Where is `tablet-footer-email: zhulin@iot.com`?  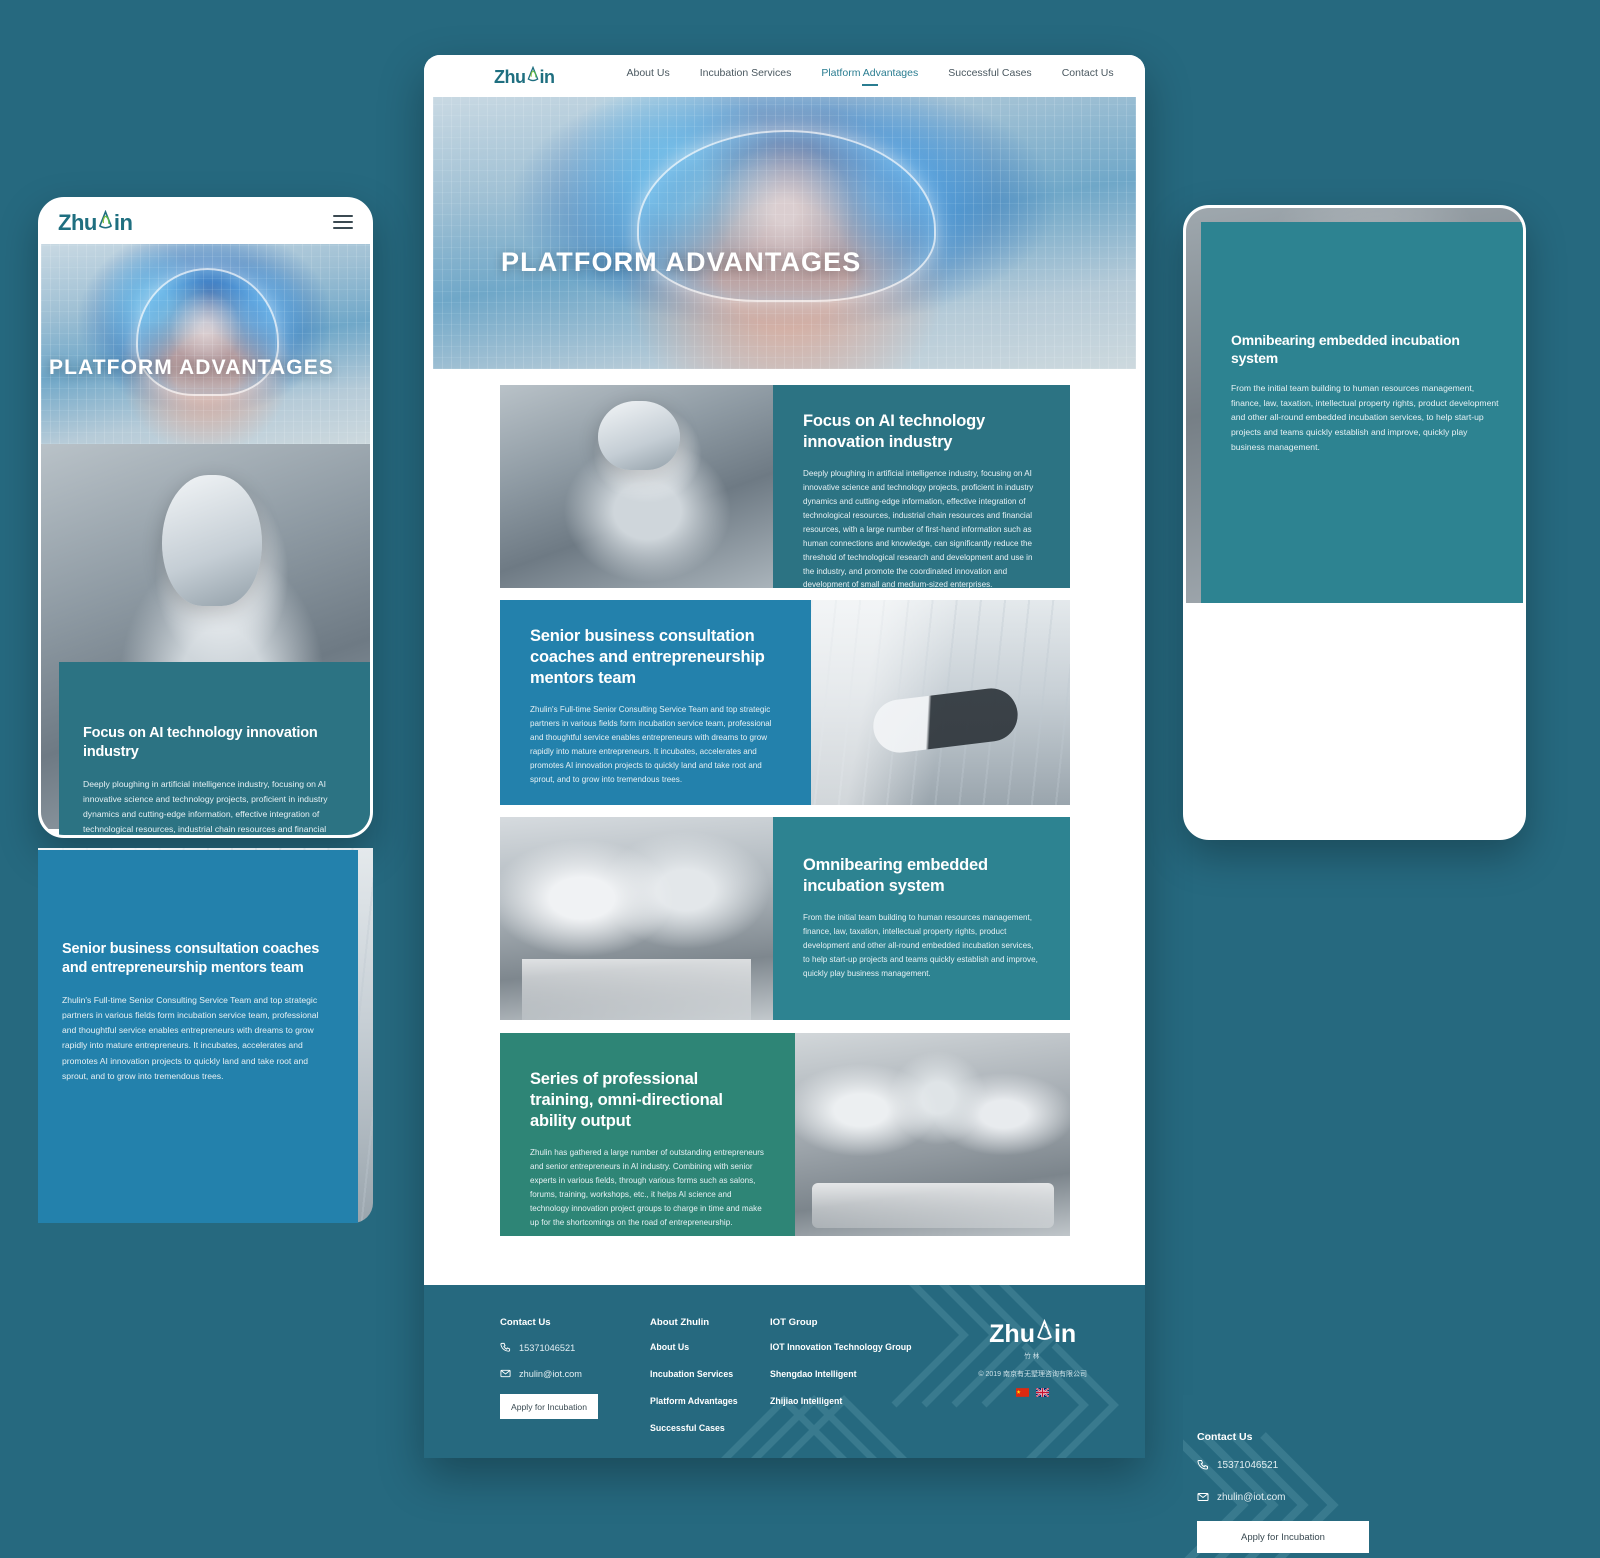 tablet-footer-email: zhulin@iot.com is located at coordinates (1361, 1497).